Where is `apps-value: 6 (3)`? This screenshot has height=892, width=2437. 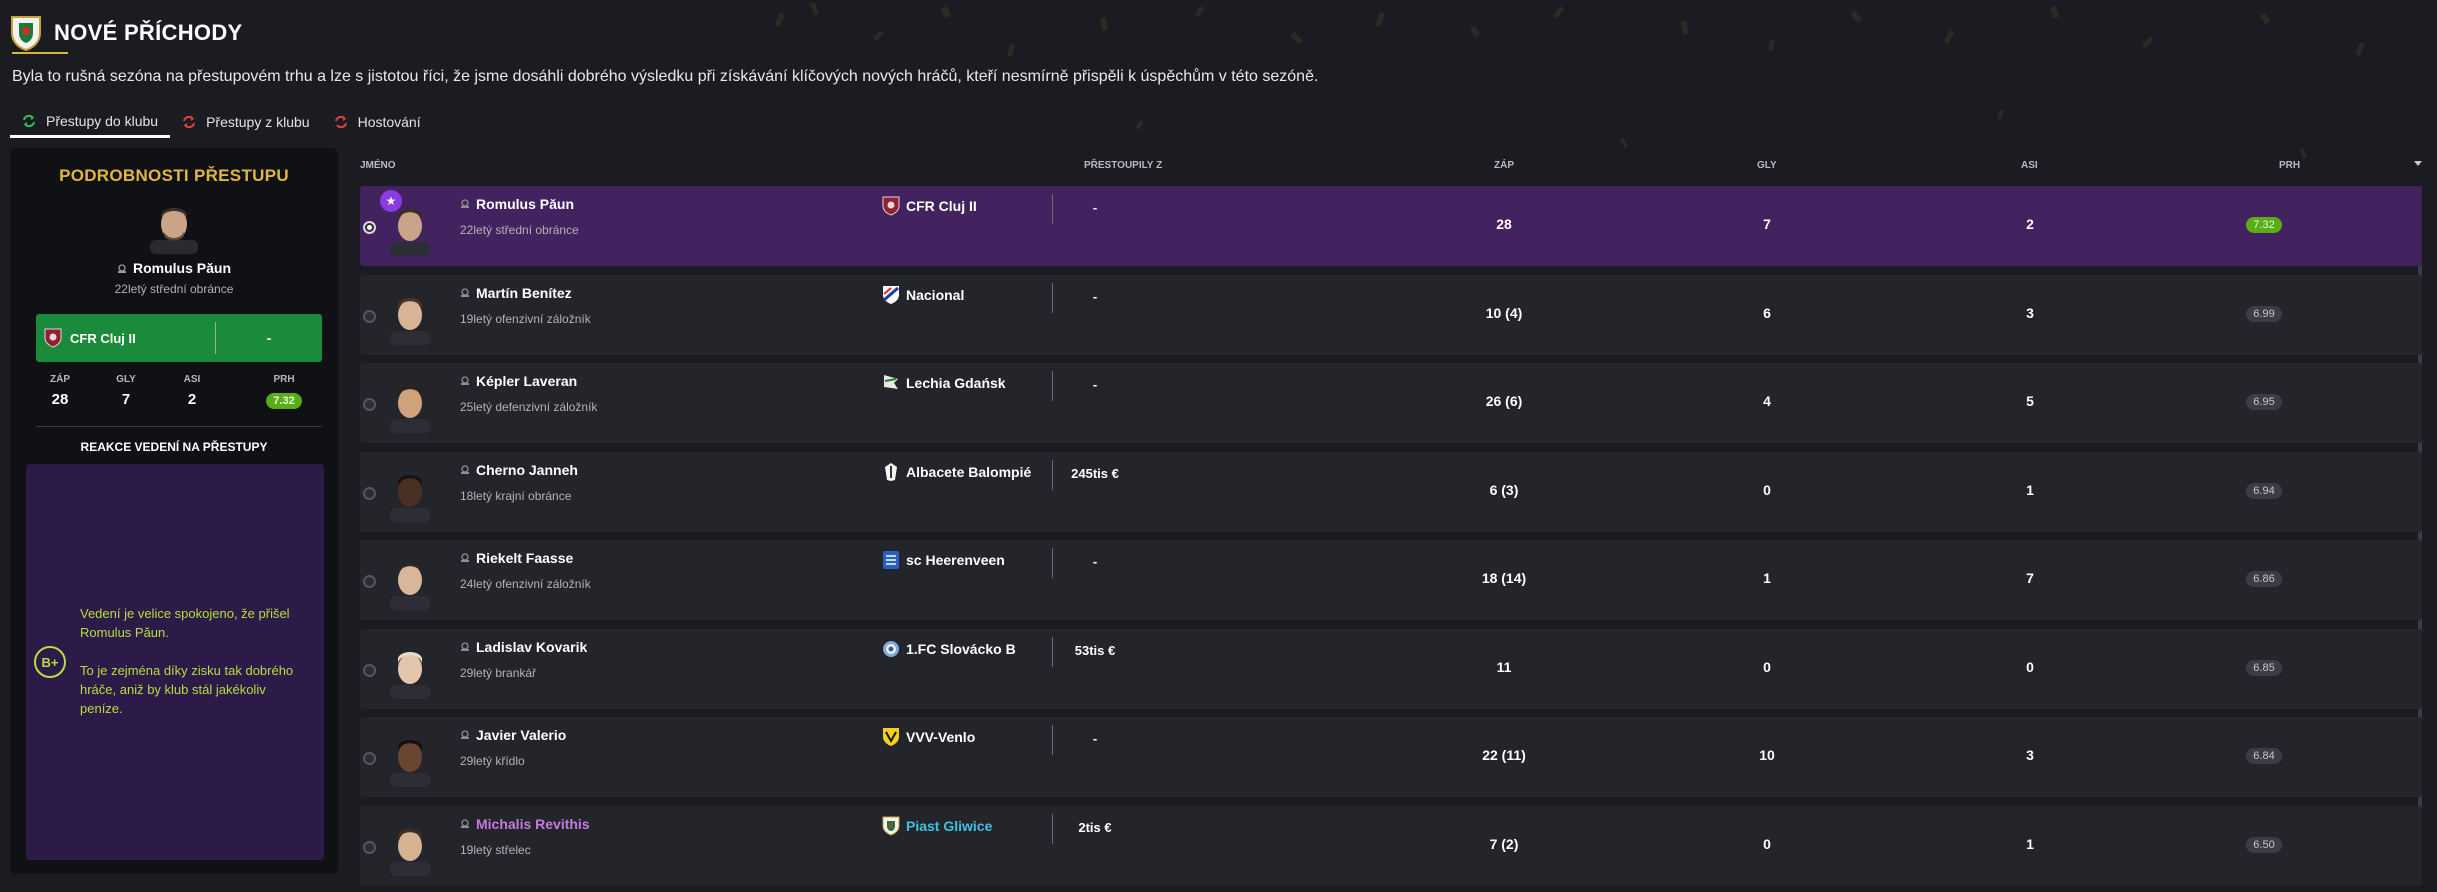 apps-value: 6 (3) is located at coordinates (1504, 489).